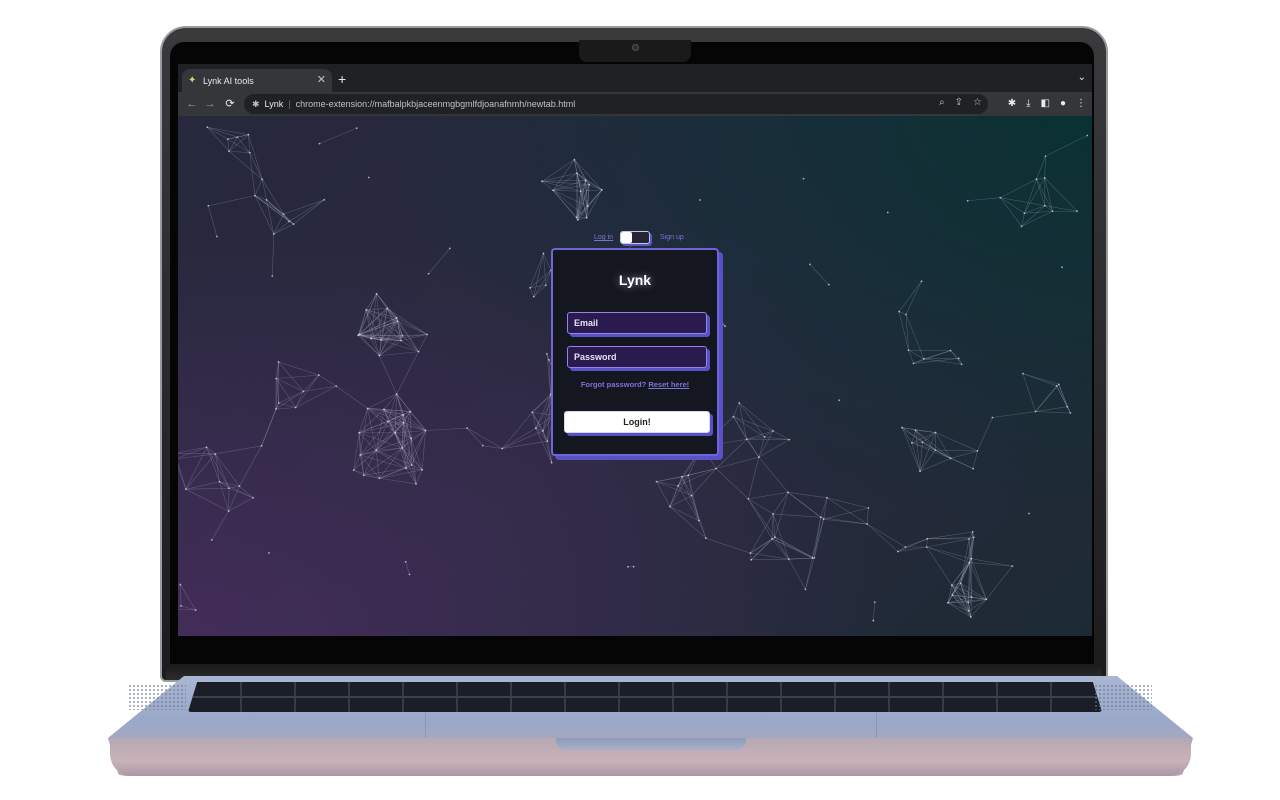  What do you see at coordinates (626, 237) in the screenshot?
I see `toggle-knob` at bounding box center [626, 237].